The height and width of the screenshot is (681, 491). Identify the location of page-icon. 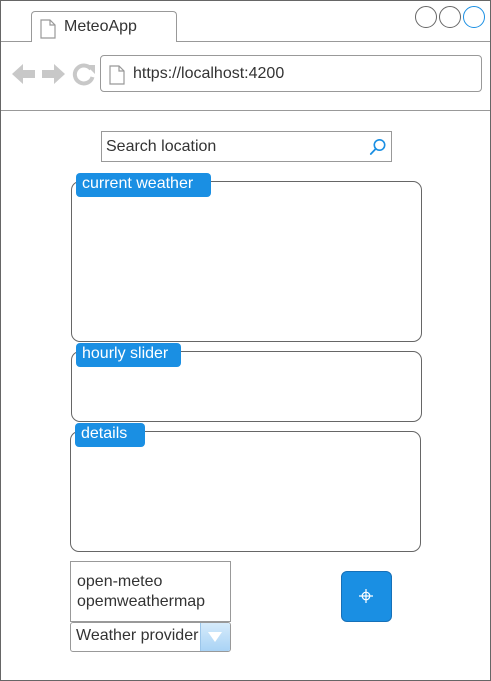
(117, 77).